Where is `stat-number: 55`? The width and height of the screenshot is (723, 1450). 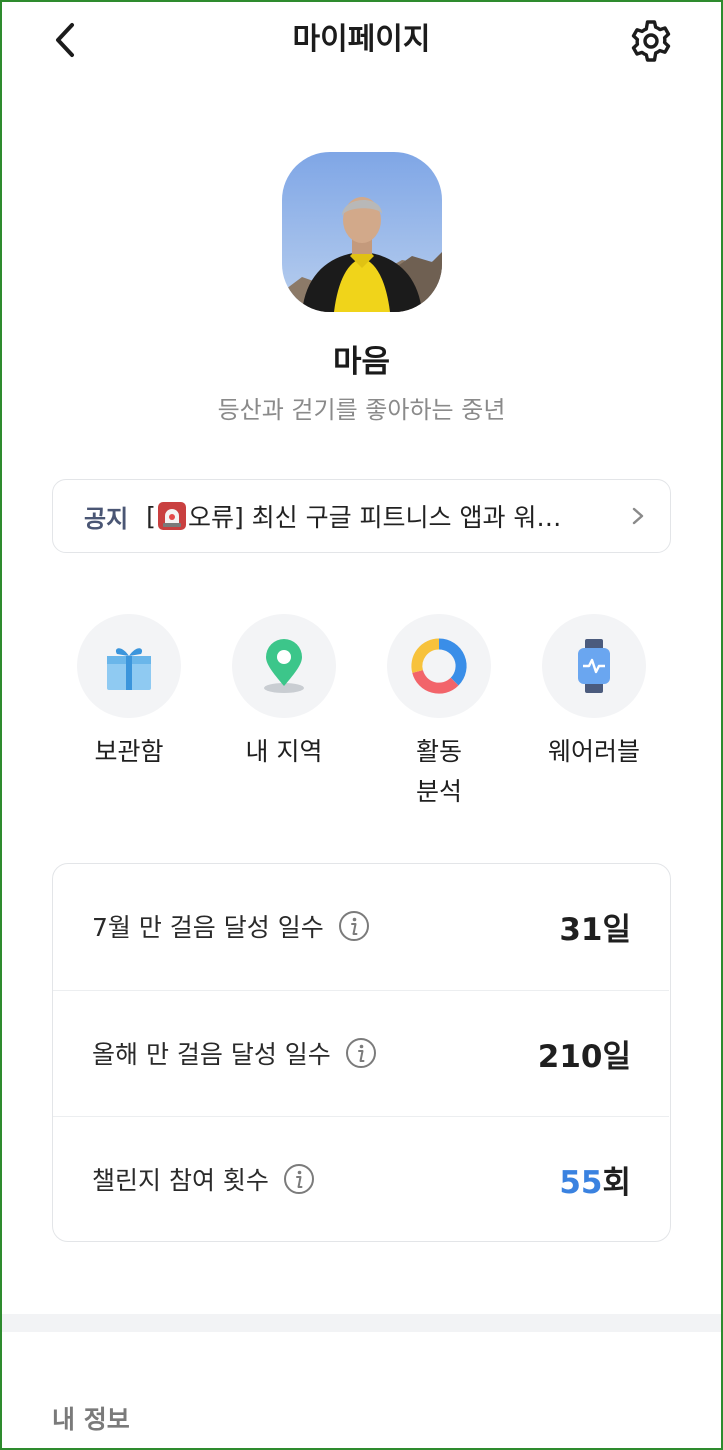
stat-number: 55 is located at coordinates (581, 1183).